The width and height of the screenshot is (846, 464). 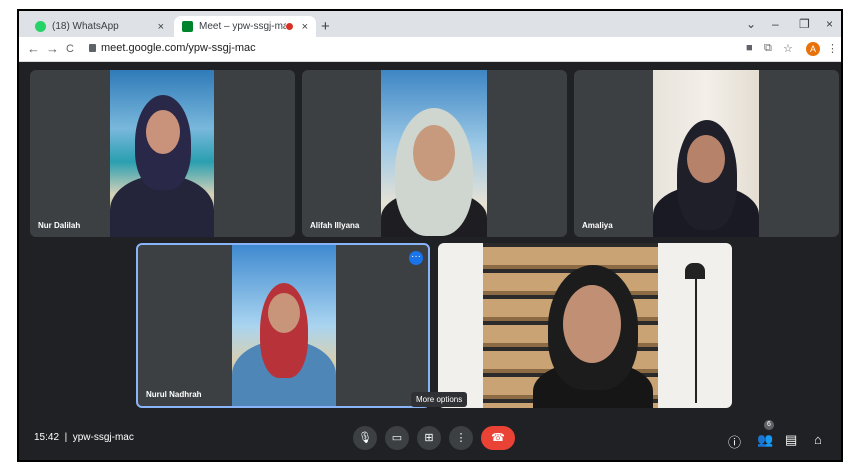 I want to click on camera-icon: ▭, so click(x=397, y=438).